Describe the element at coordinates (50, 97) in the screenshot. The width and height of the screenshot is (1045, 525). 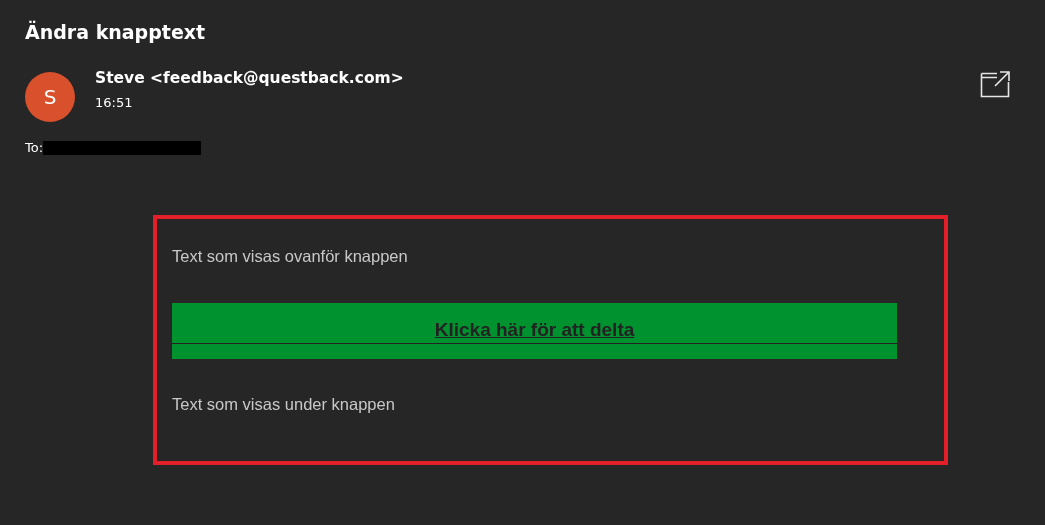
I see `avatar: S` at that location.